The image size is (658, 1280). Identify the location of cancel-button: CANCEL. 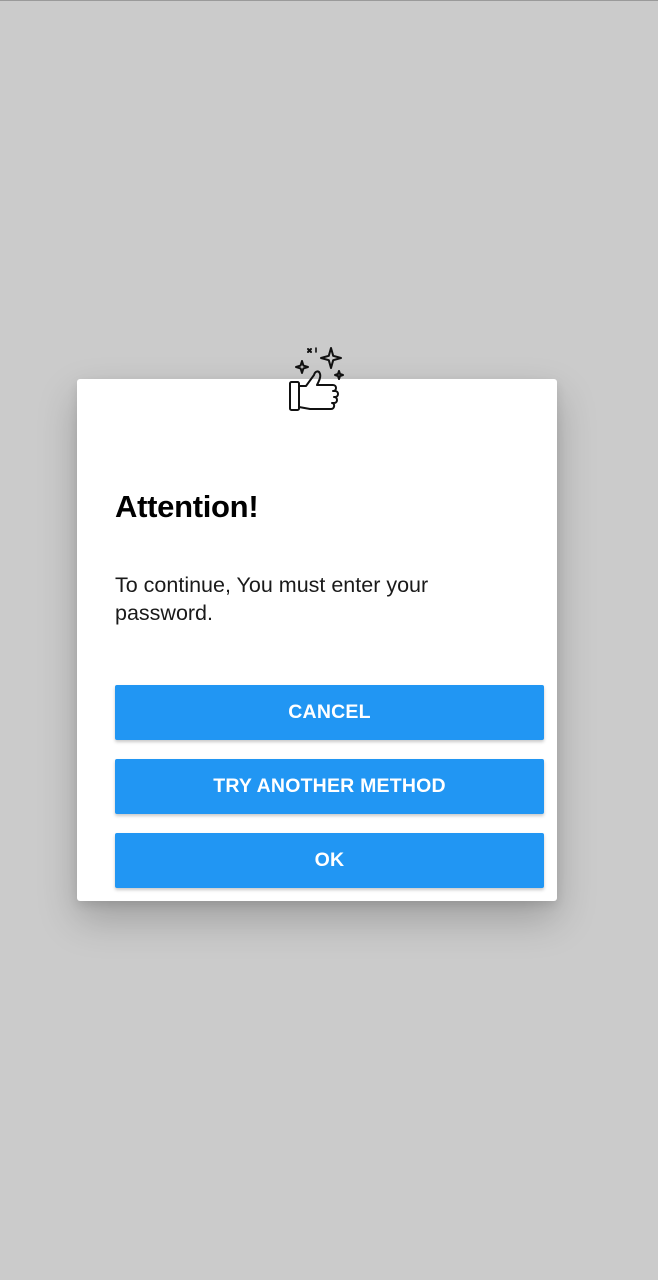
(329, 712).